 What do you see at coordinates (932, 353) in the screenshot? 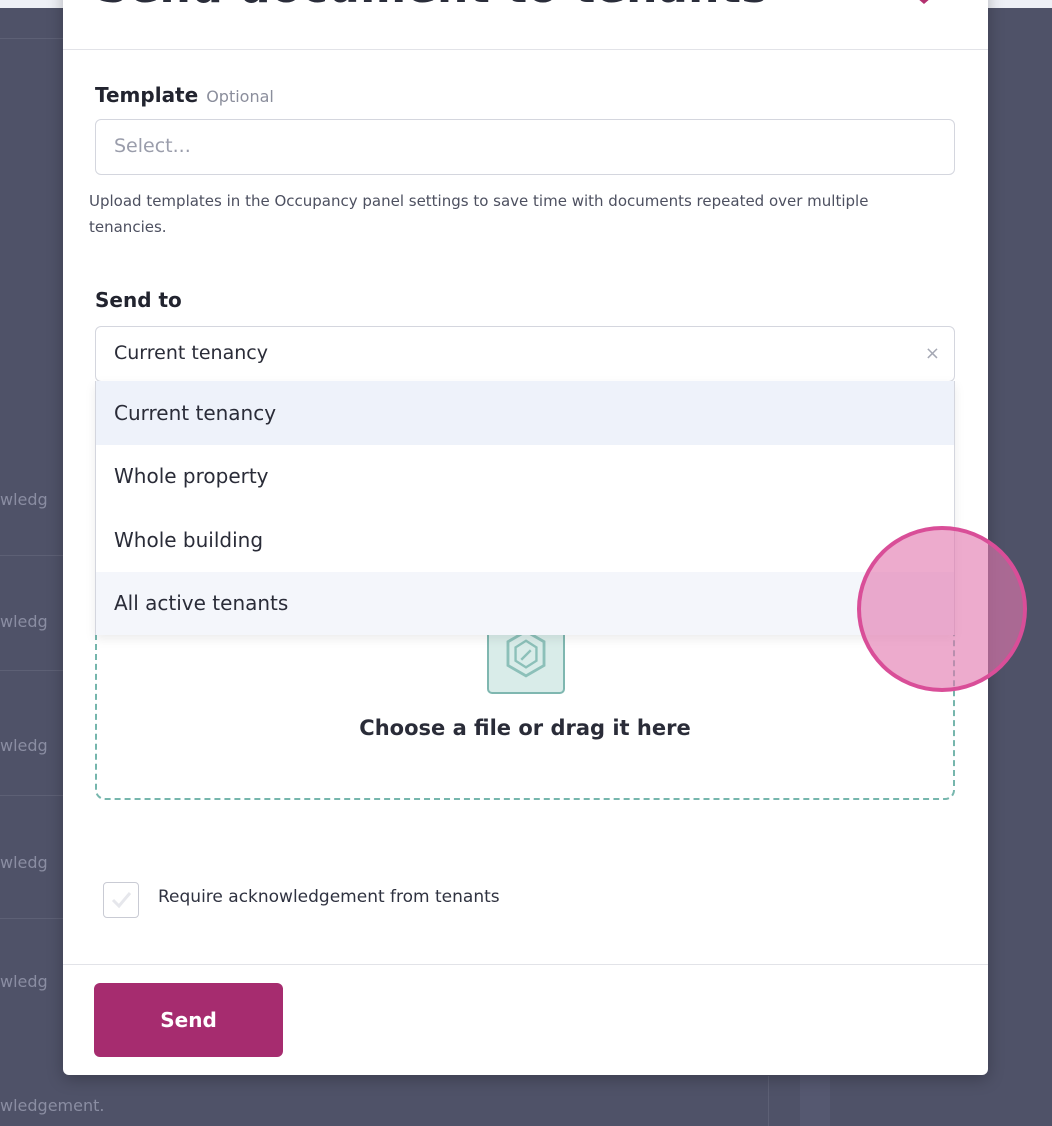
I see `clear-selection-icon: ×` at bounding box center [932, 353].